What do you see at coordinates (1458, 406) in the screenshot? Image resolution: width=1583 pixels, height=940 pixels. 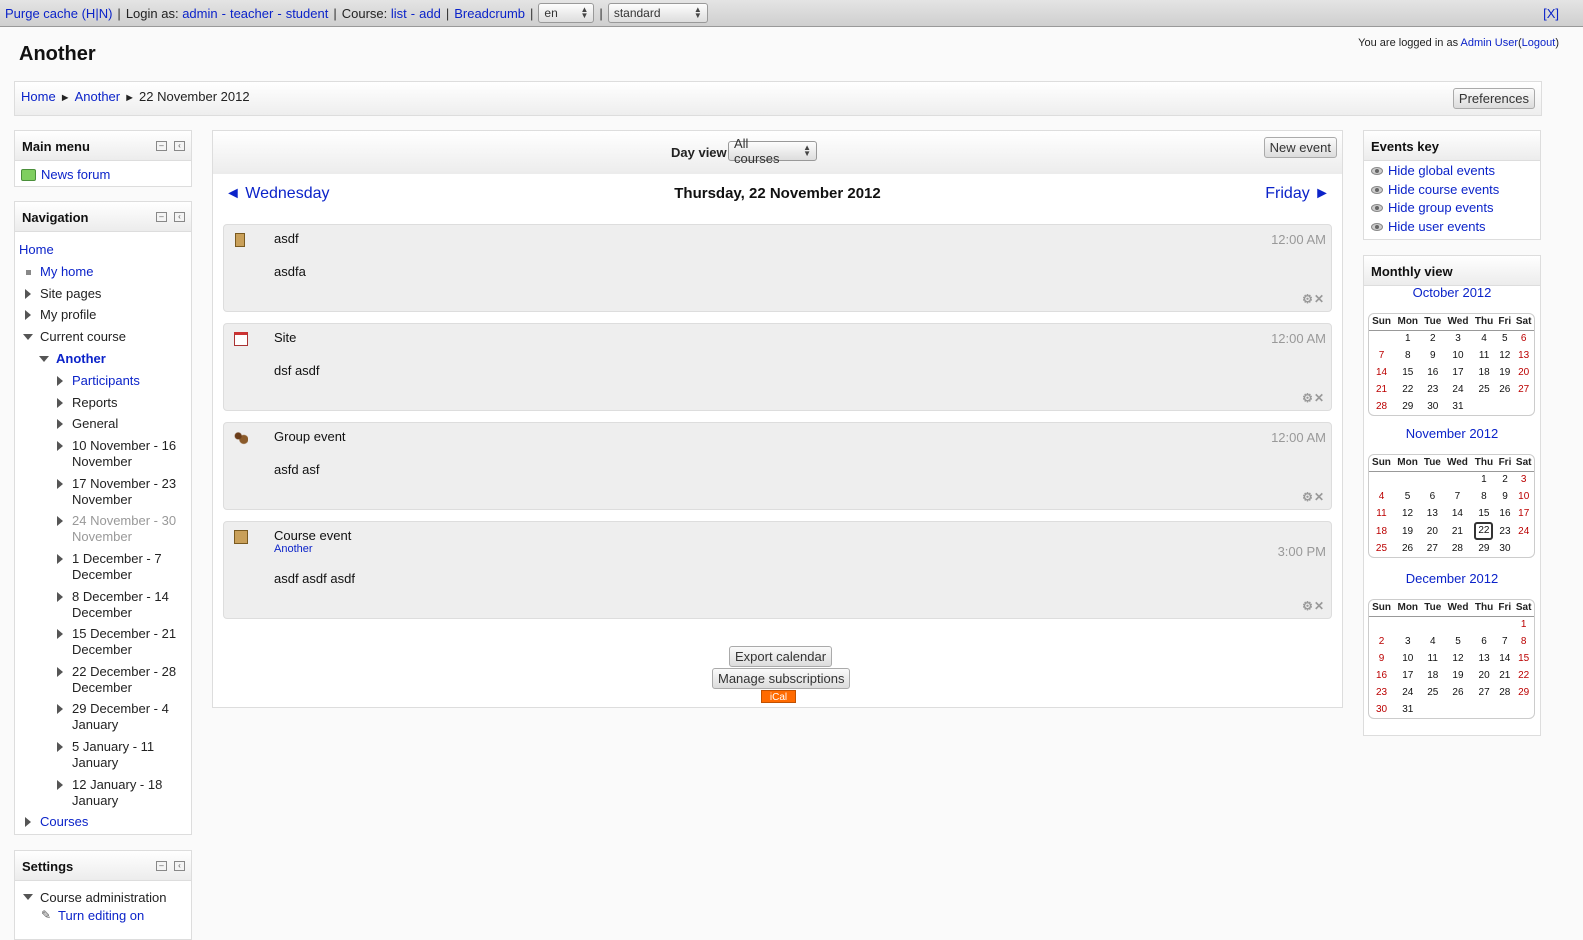 I see `day-cell: 31` at bounding box center [1458, 406].